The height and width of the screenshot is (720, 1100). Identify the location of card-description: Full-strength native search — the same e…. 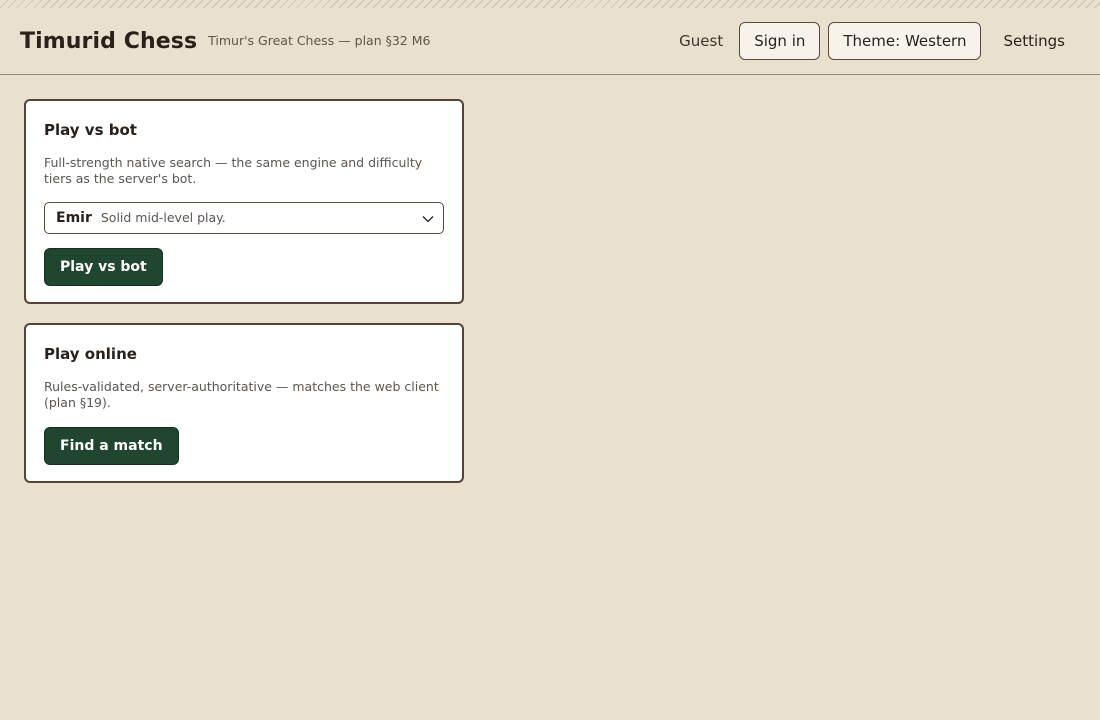
(233, 170).